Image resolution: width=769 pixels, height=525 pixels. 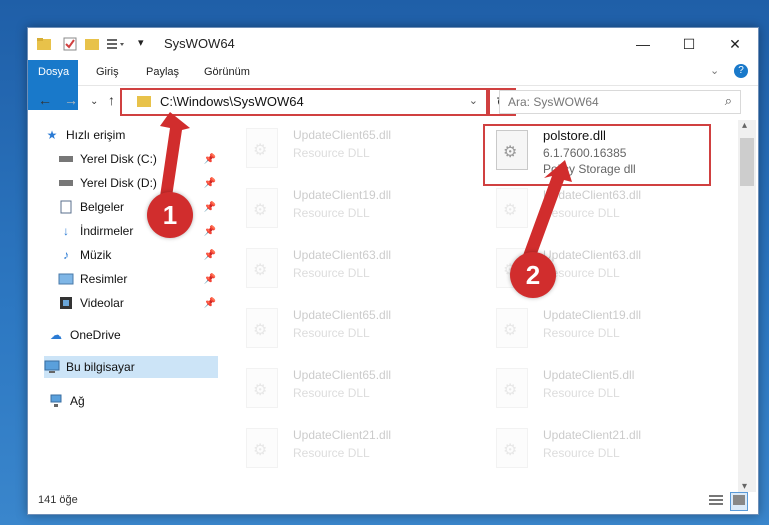 I want to click on annotation-badge-1: 1, so click(x=170, y=215).